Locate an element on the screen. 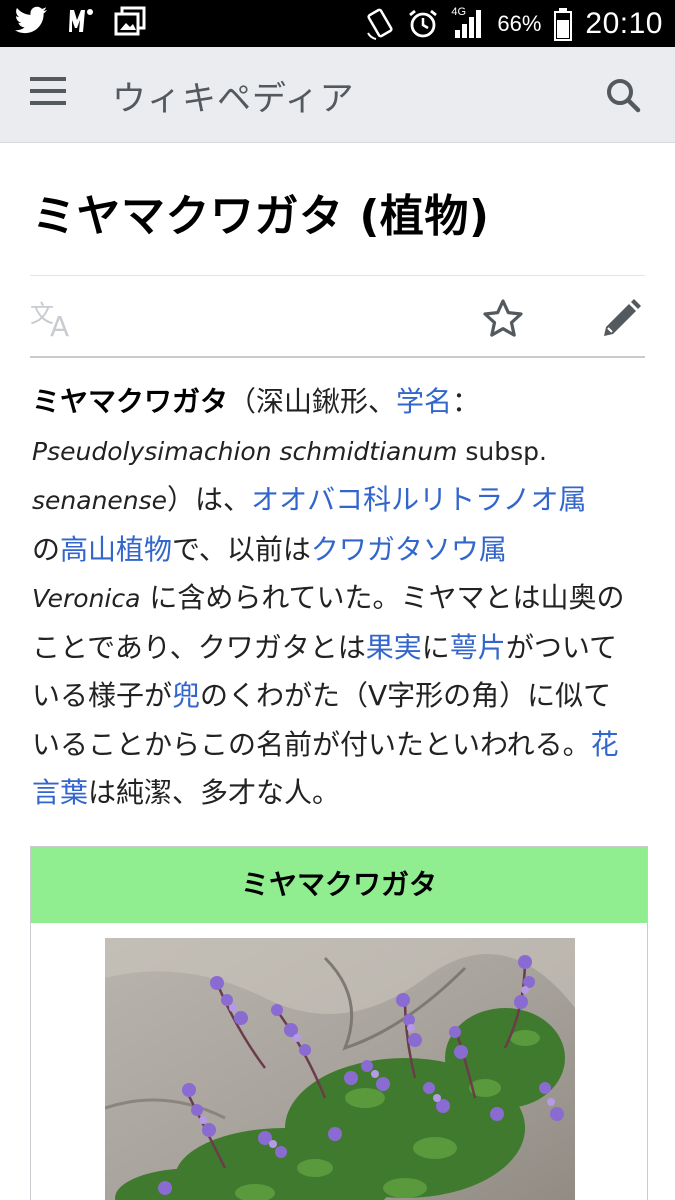 This screenshot has width=675, height=1200. link-alpine-plant: 高山植物 is located at coordinates (116, 549).